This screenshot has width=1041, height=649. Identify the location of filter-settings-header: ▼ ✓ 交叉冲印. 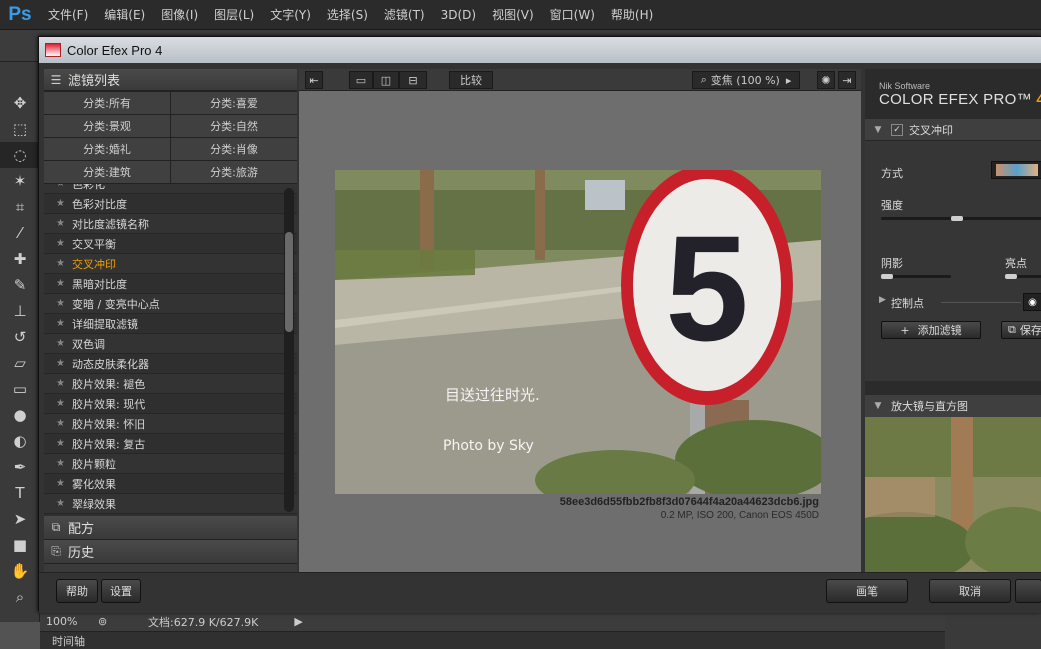
(953, 130).